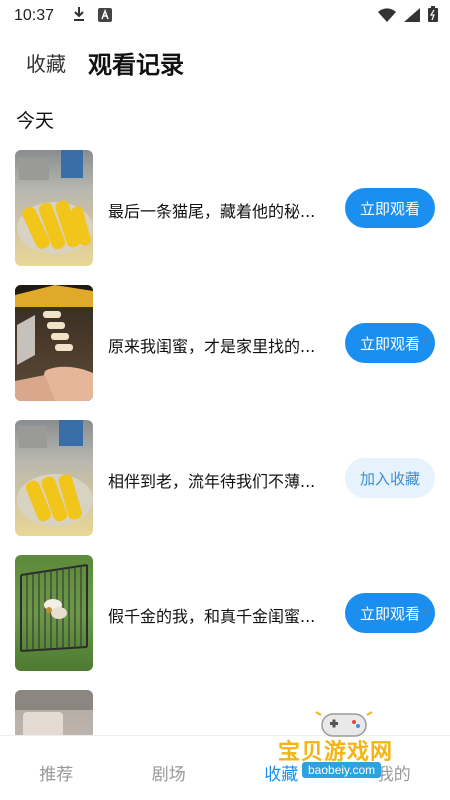 The height and width of the screenshot is (800, 450). Describe the element at coordinates (433, 16) in the screenshot. I see `battery-icon` at that location.